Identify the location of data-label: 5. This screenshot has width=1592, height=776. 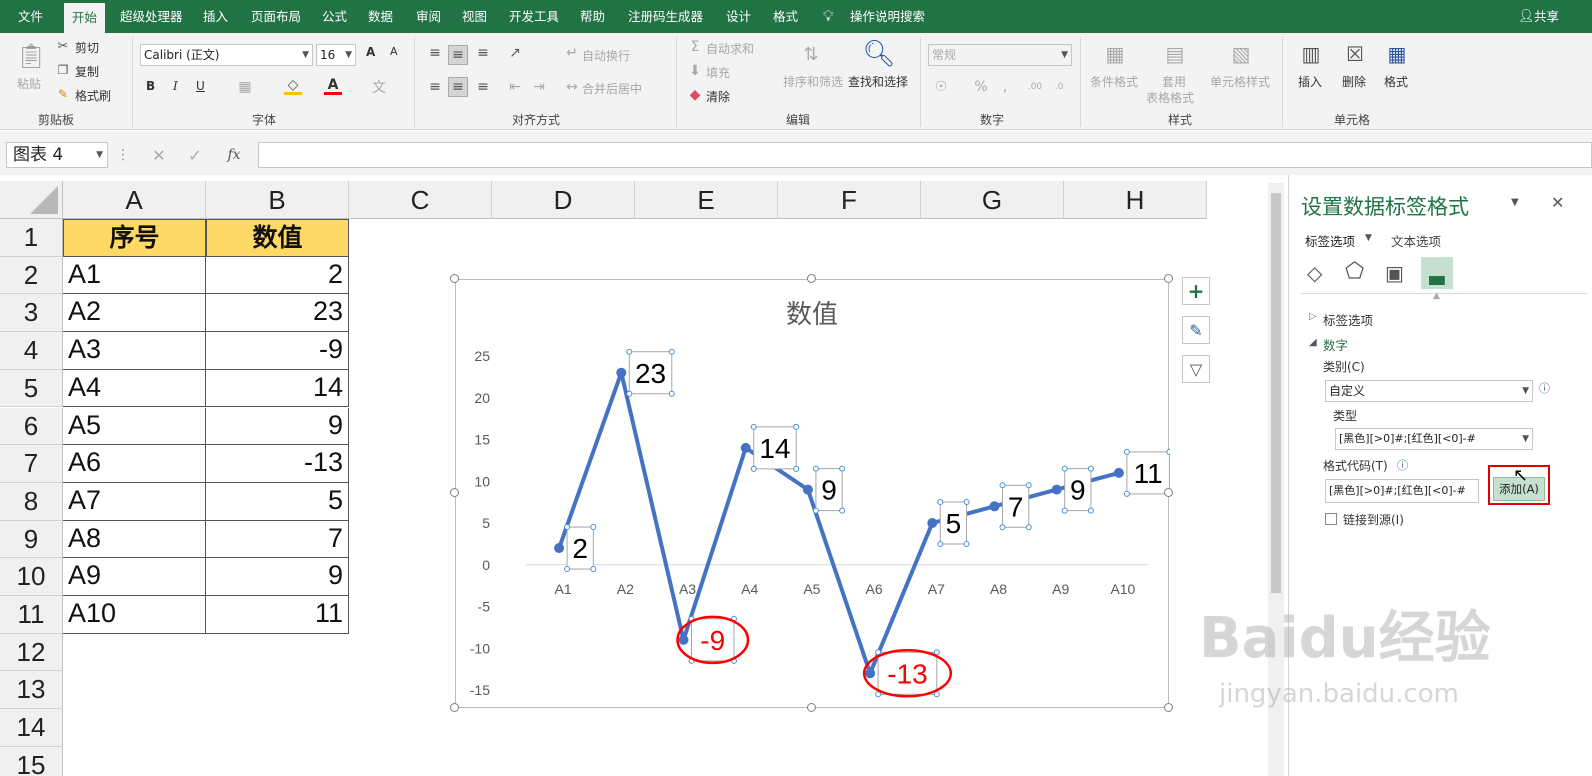
(953, 523).